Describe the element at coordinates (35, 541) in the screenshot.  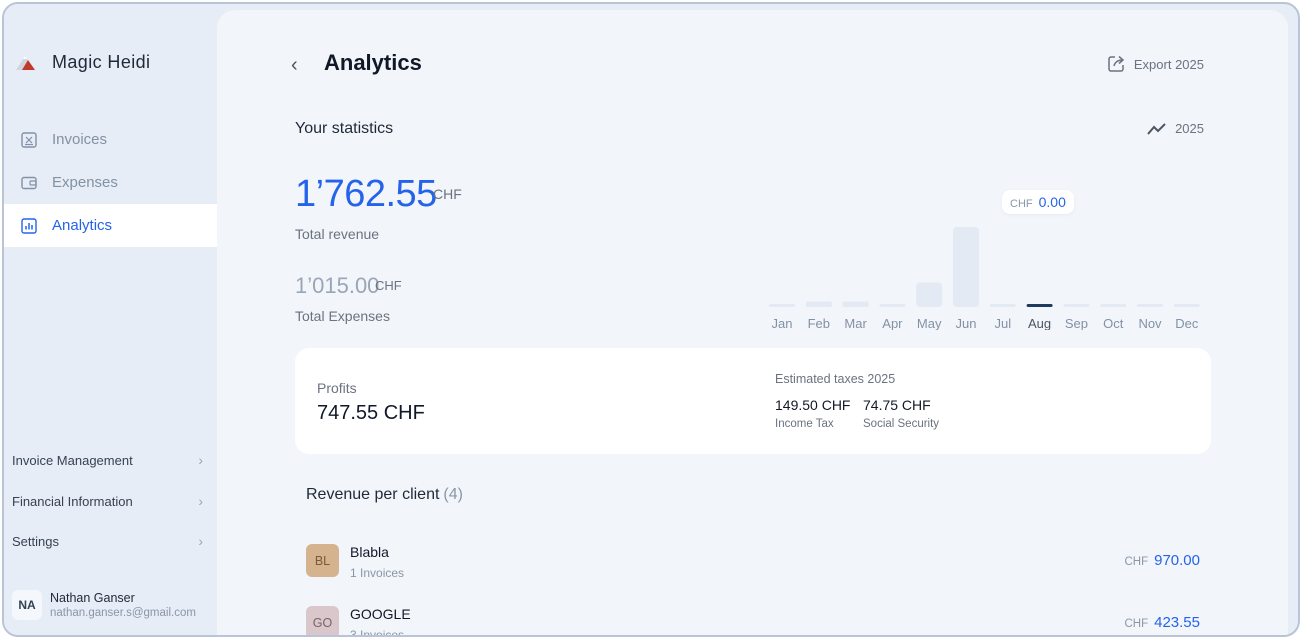
I see `section-label: Settings` at that location.